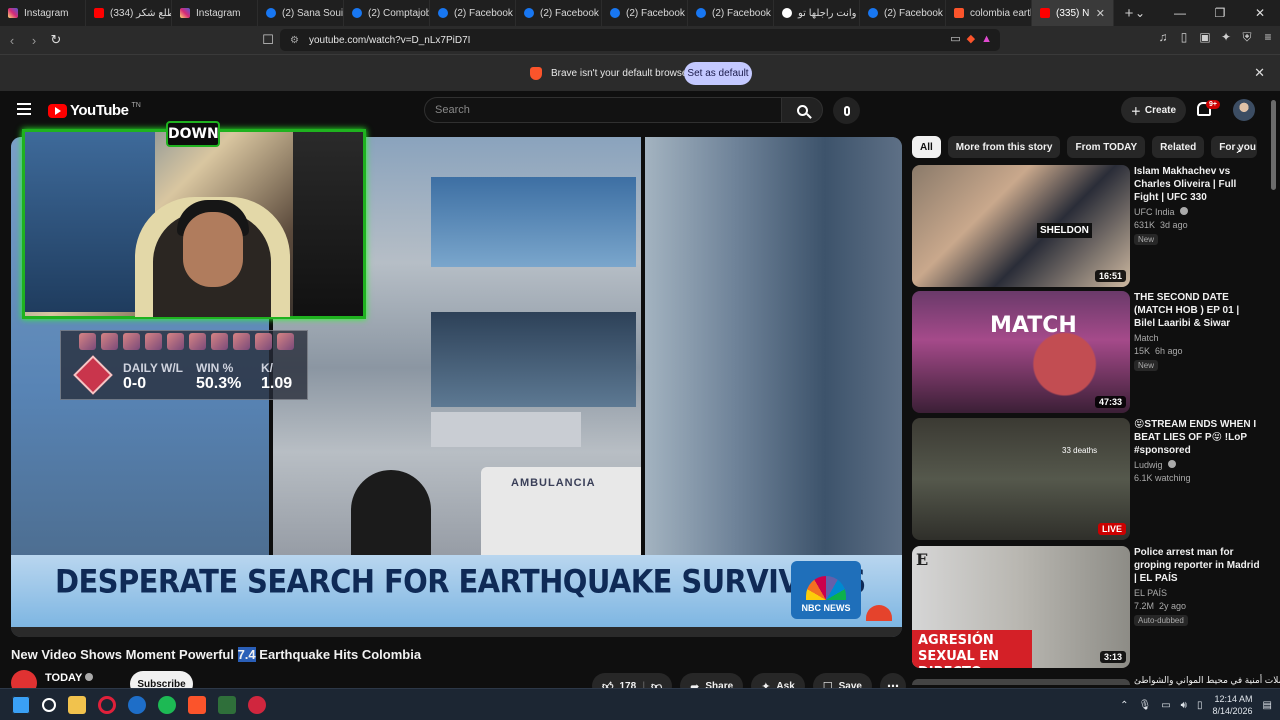  What do you see at coordinates (986, 39) in the screenshot?
I see `brave-rewards-icon: ▲` at bounding box center [986, 39].